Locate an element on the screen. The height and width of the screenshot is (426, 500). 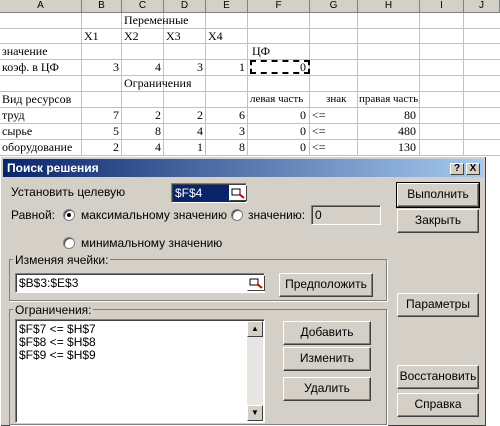
cell-h8: 480 is located at coordinates (387, 131).